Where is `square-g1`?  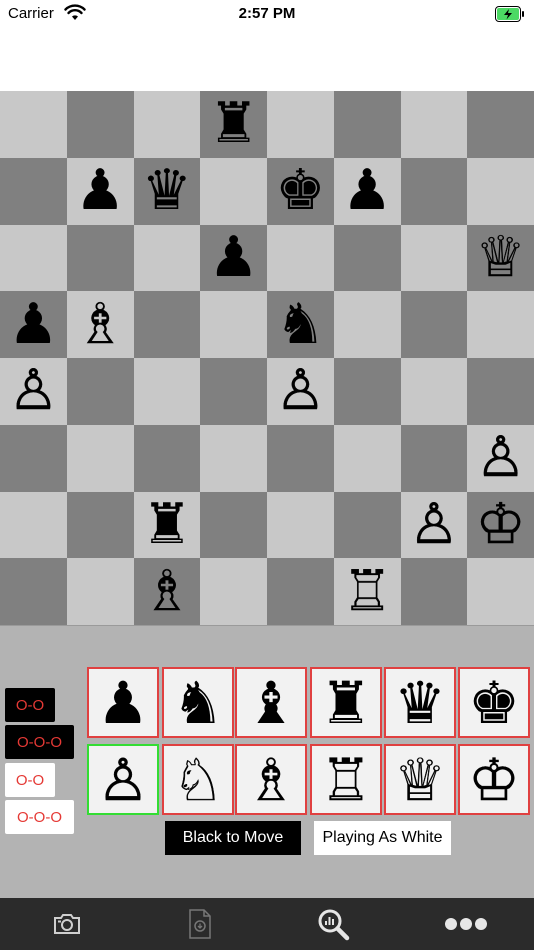 square-g1 is located at coordinates (434, 591).